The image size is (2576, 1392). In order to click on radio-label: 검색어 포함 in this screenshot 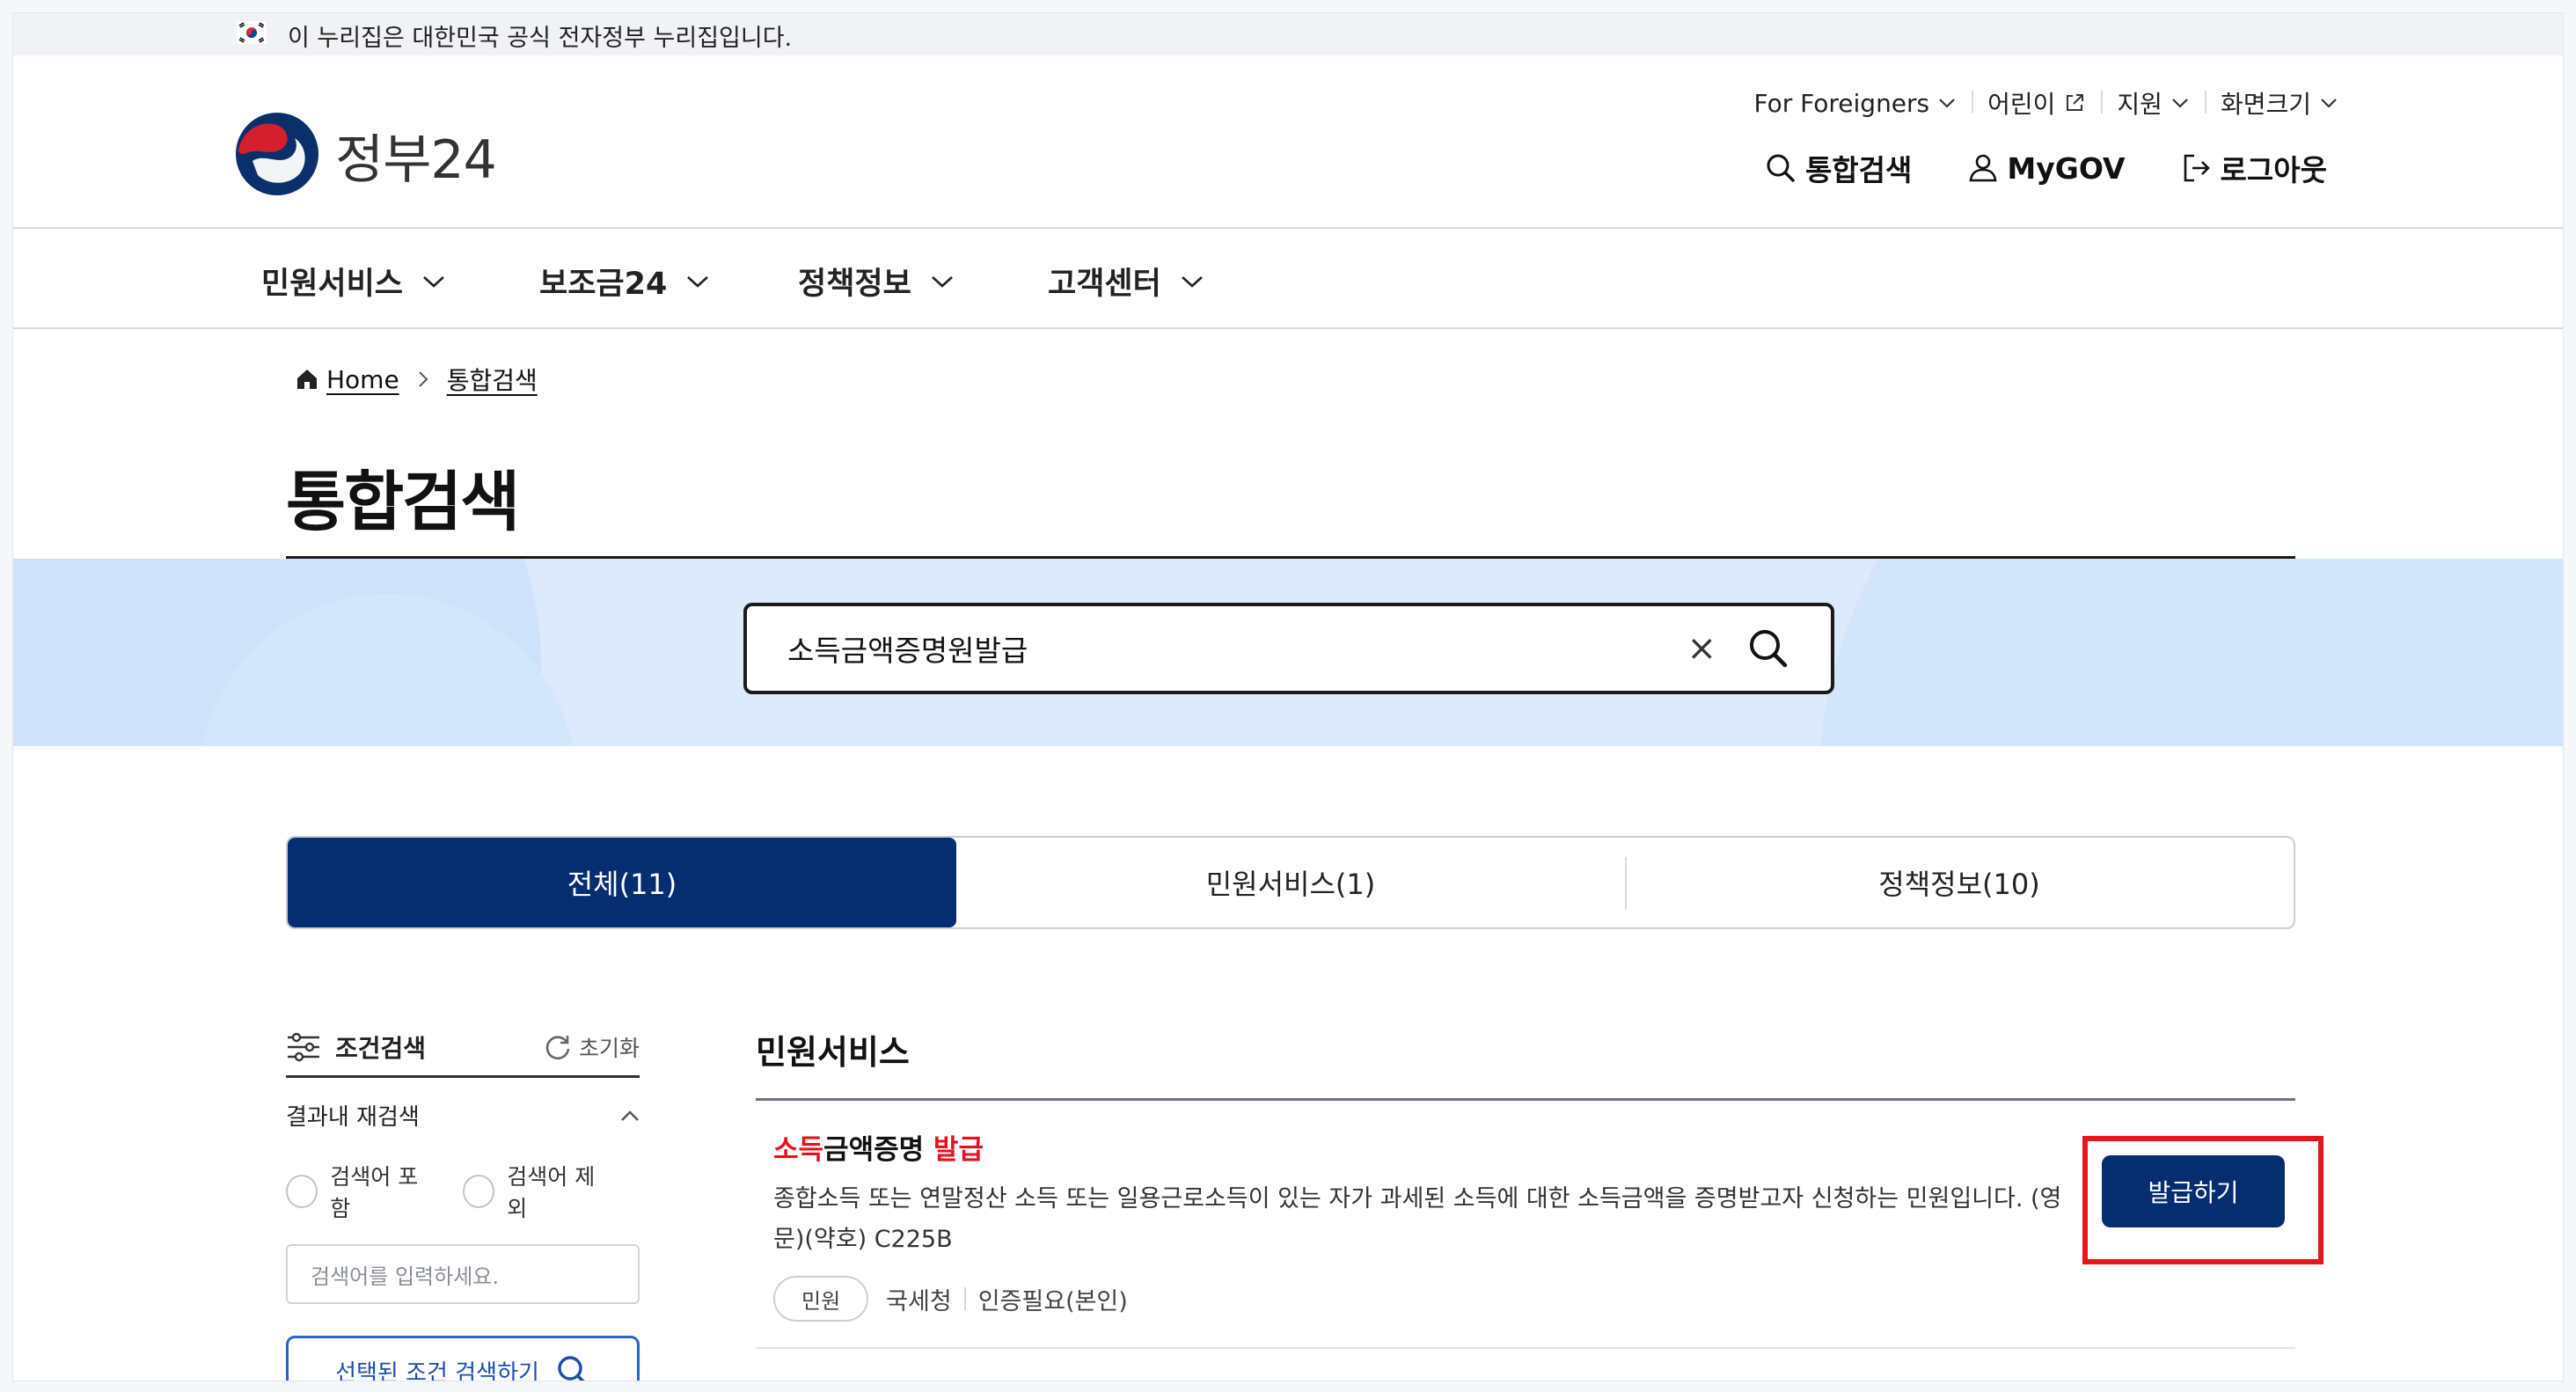, I will do `click(374, 1192)`.